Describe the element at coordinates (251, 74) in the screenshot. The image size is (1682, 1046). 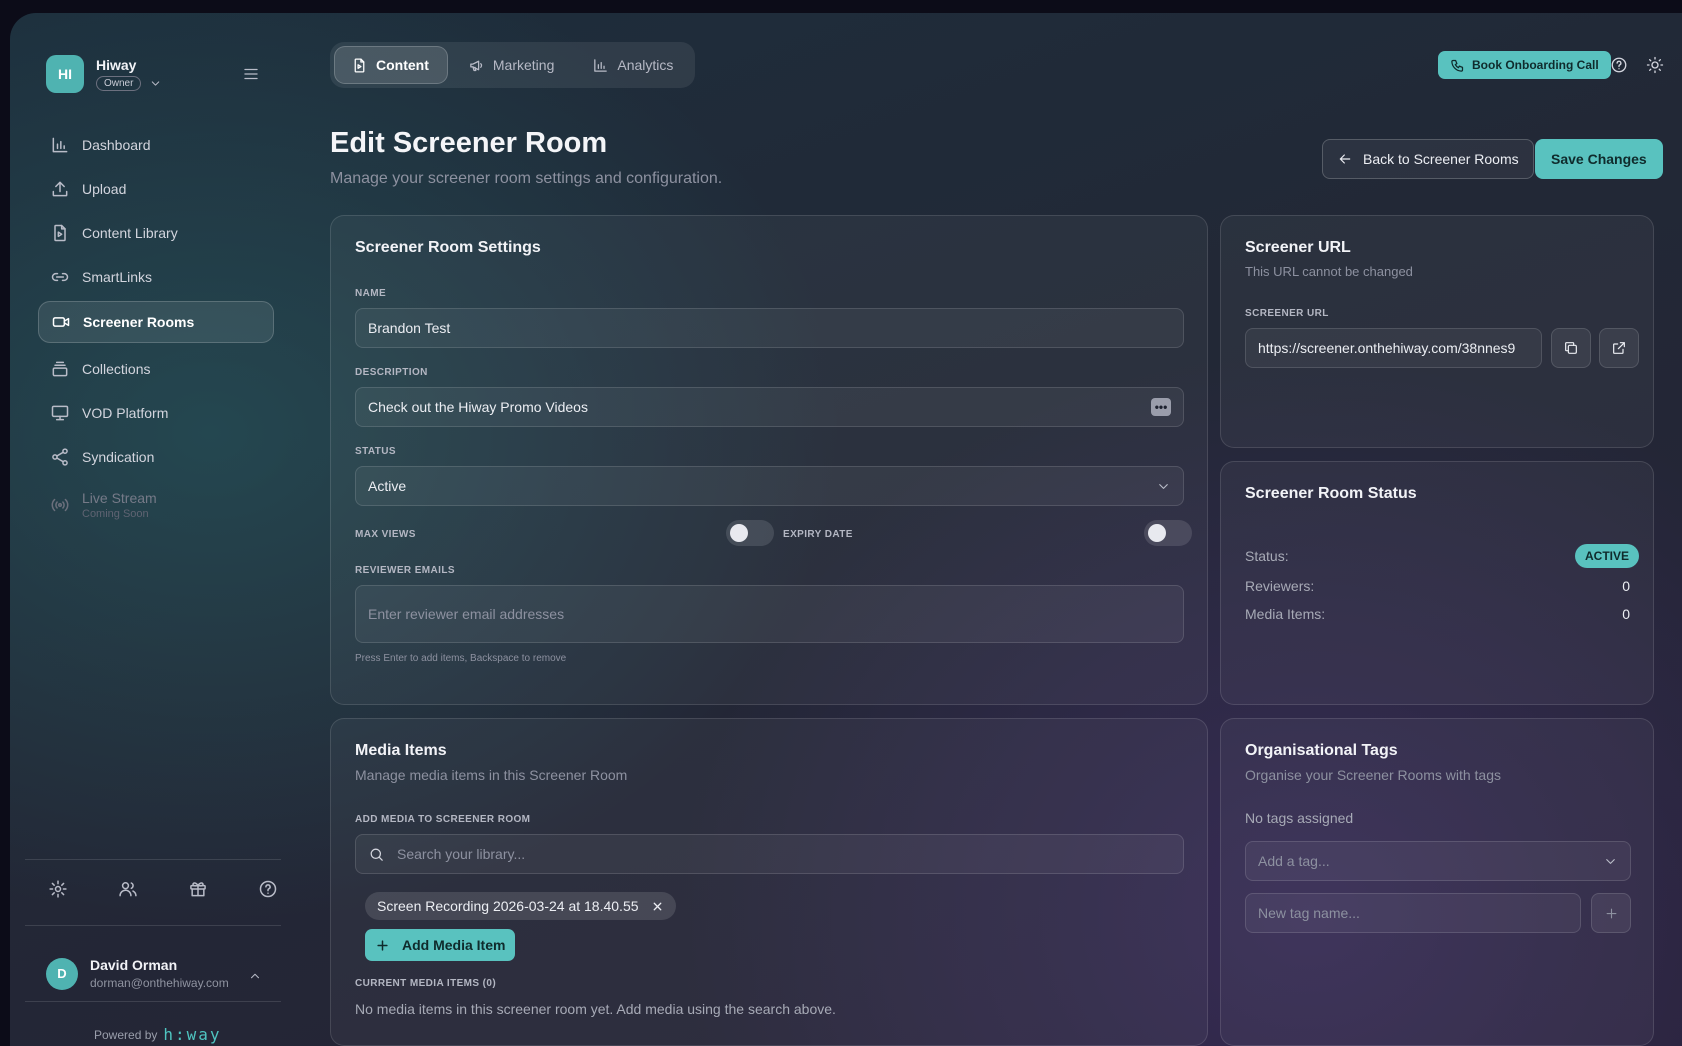
I see `menu-icon` at that location.